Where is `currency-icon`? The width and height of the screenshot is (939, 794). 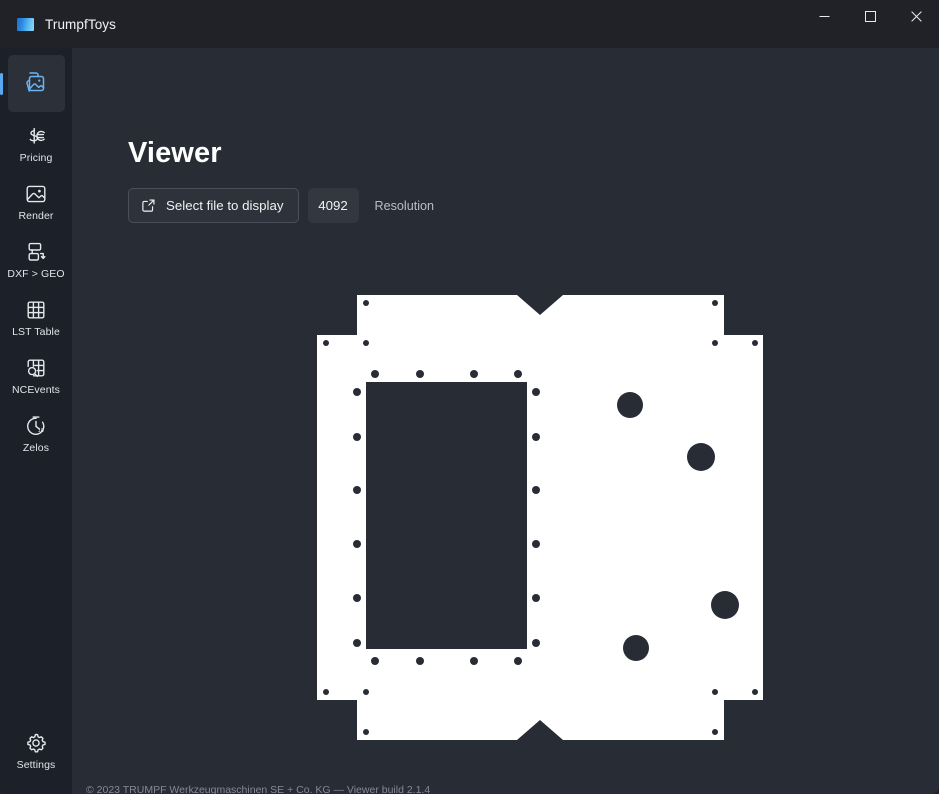
currency-icon is located at coordinates (36, 136).